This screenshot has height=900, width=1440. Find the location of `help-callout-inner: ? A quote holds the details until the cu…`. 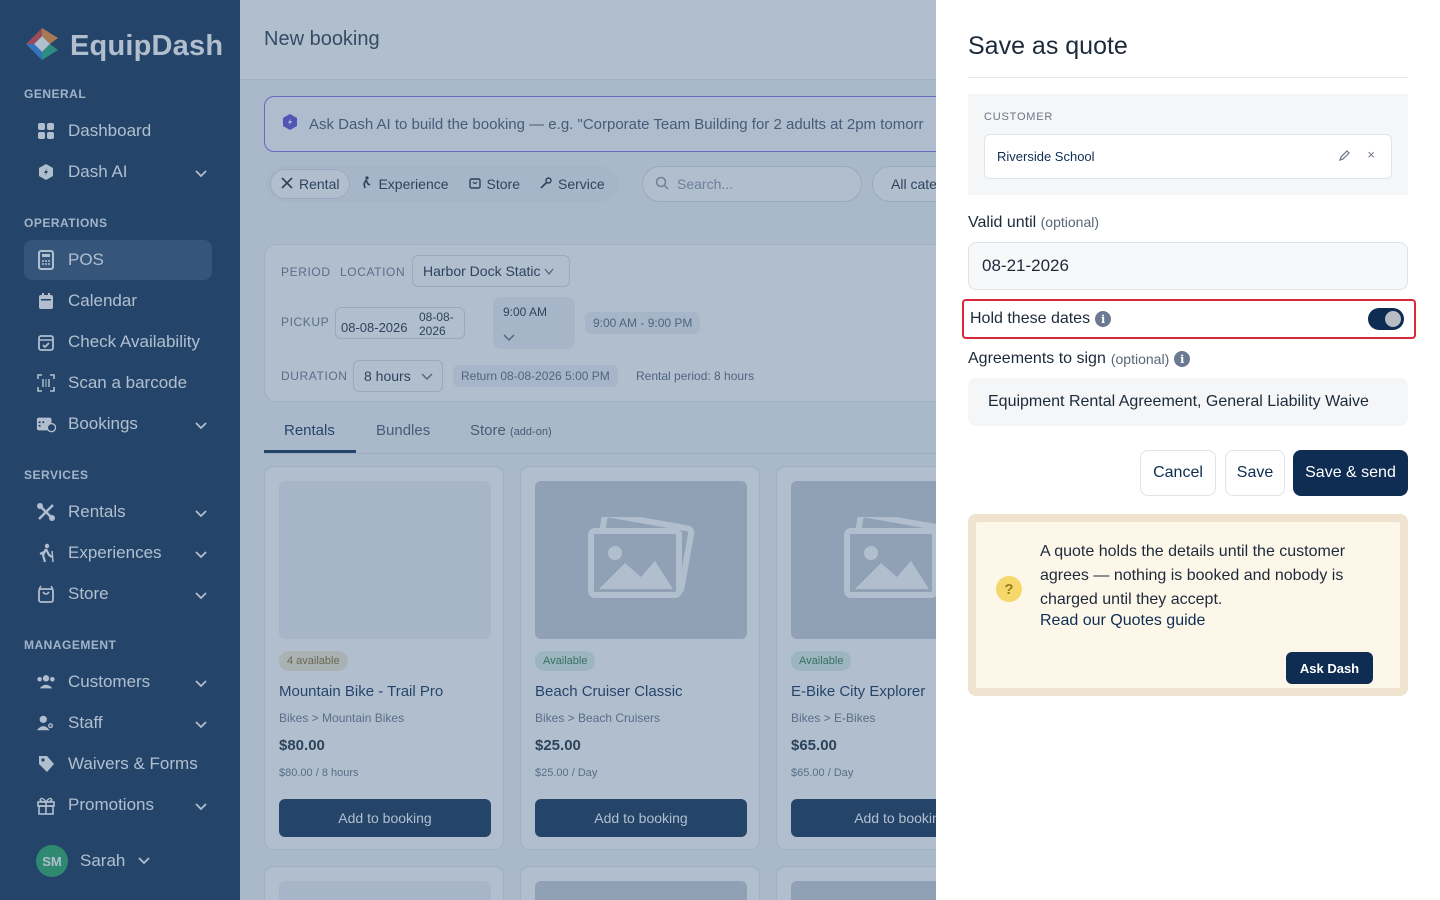

help-callout-inner: ? A quote holds the details until the cu… is located at coordinates (1188, 605).